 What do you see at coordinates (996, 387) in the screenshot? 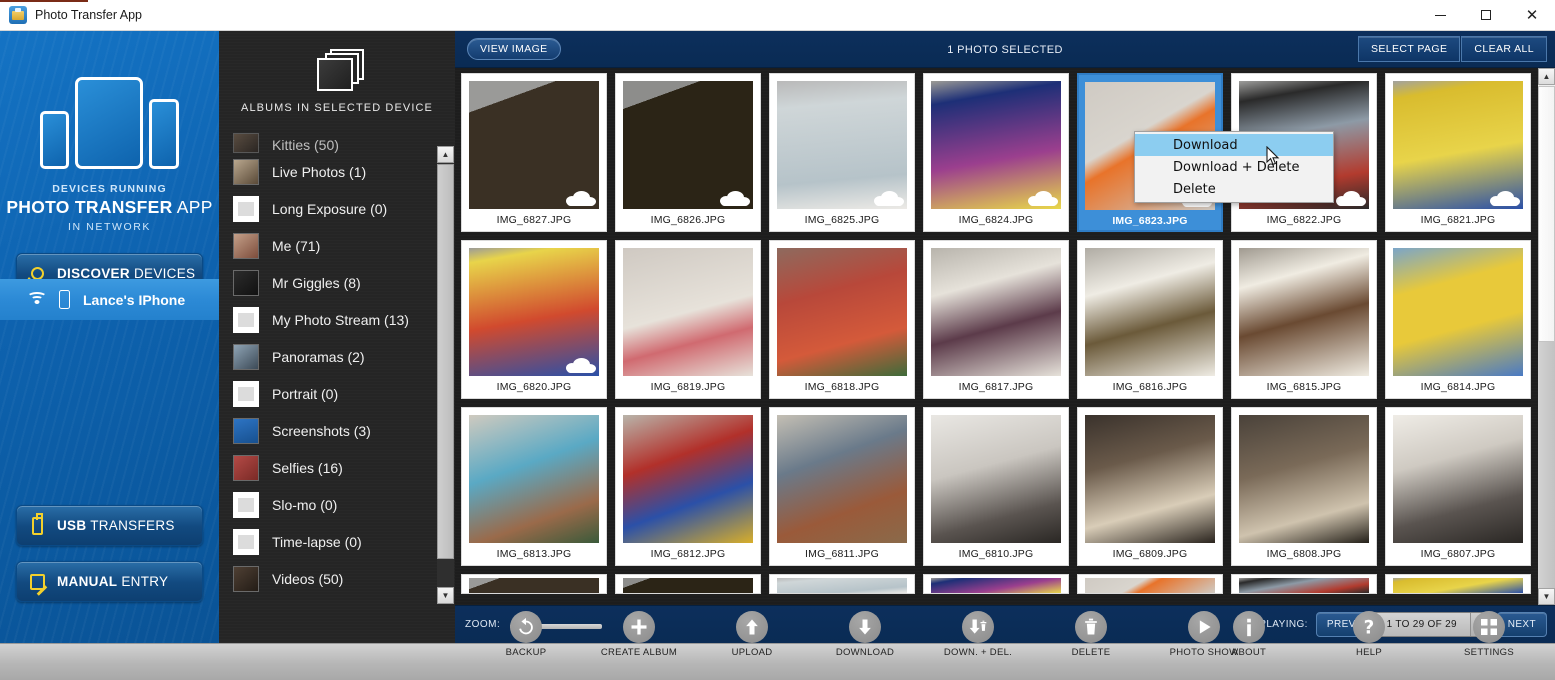
I see `photo-filename: IMG_6817.JPG` at bounding box center [996, 387].